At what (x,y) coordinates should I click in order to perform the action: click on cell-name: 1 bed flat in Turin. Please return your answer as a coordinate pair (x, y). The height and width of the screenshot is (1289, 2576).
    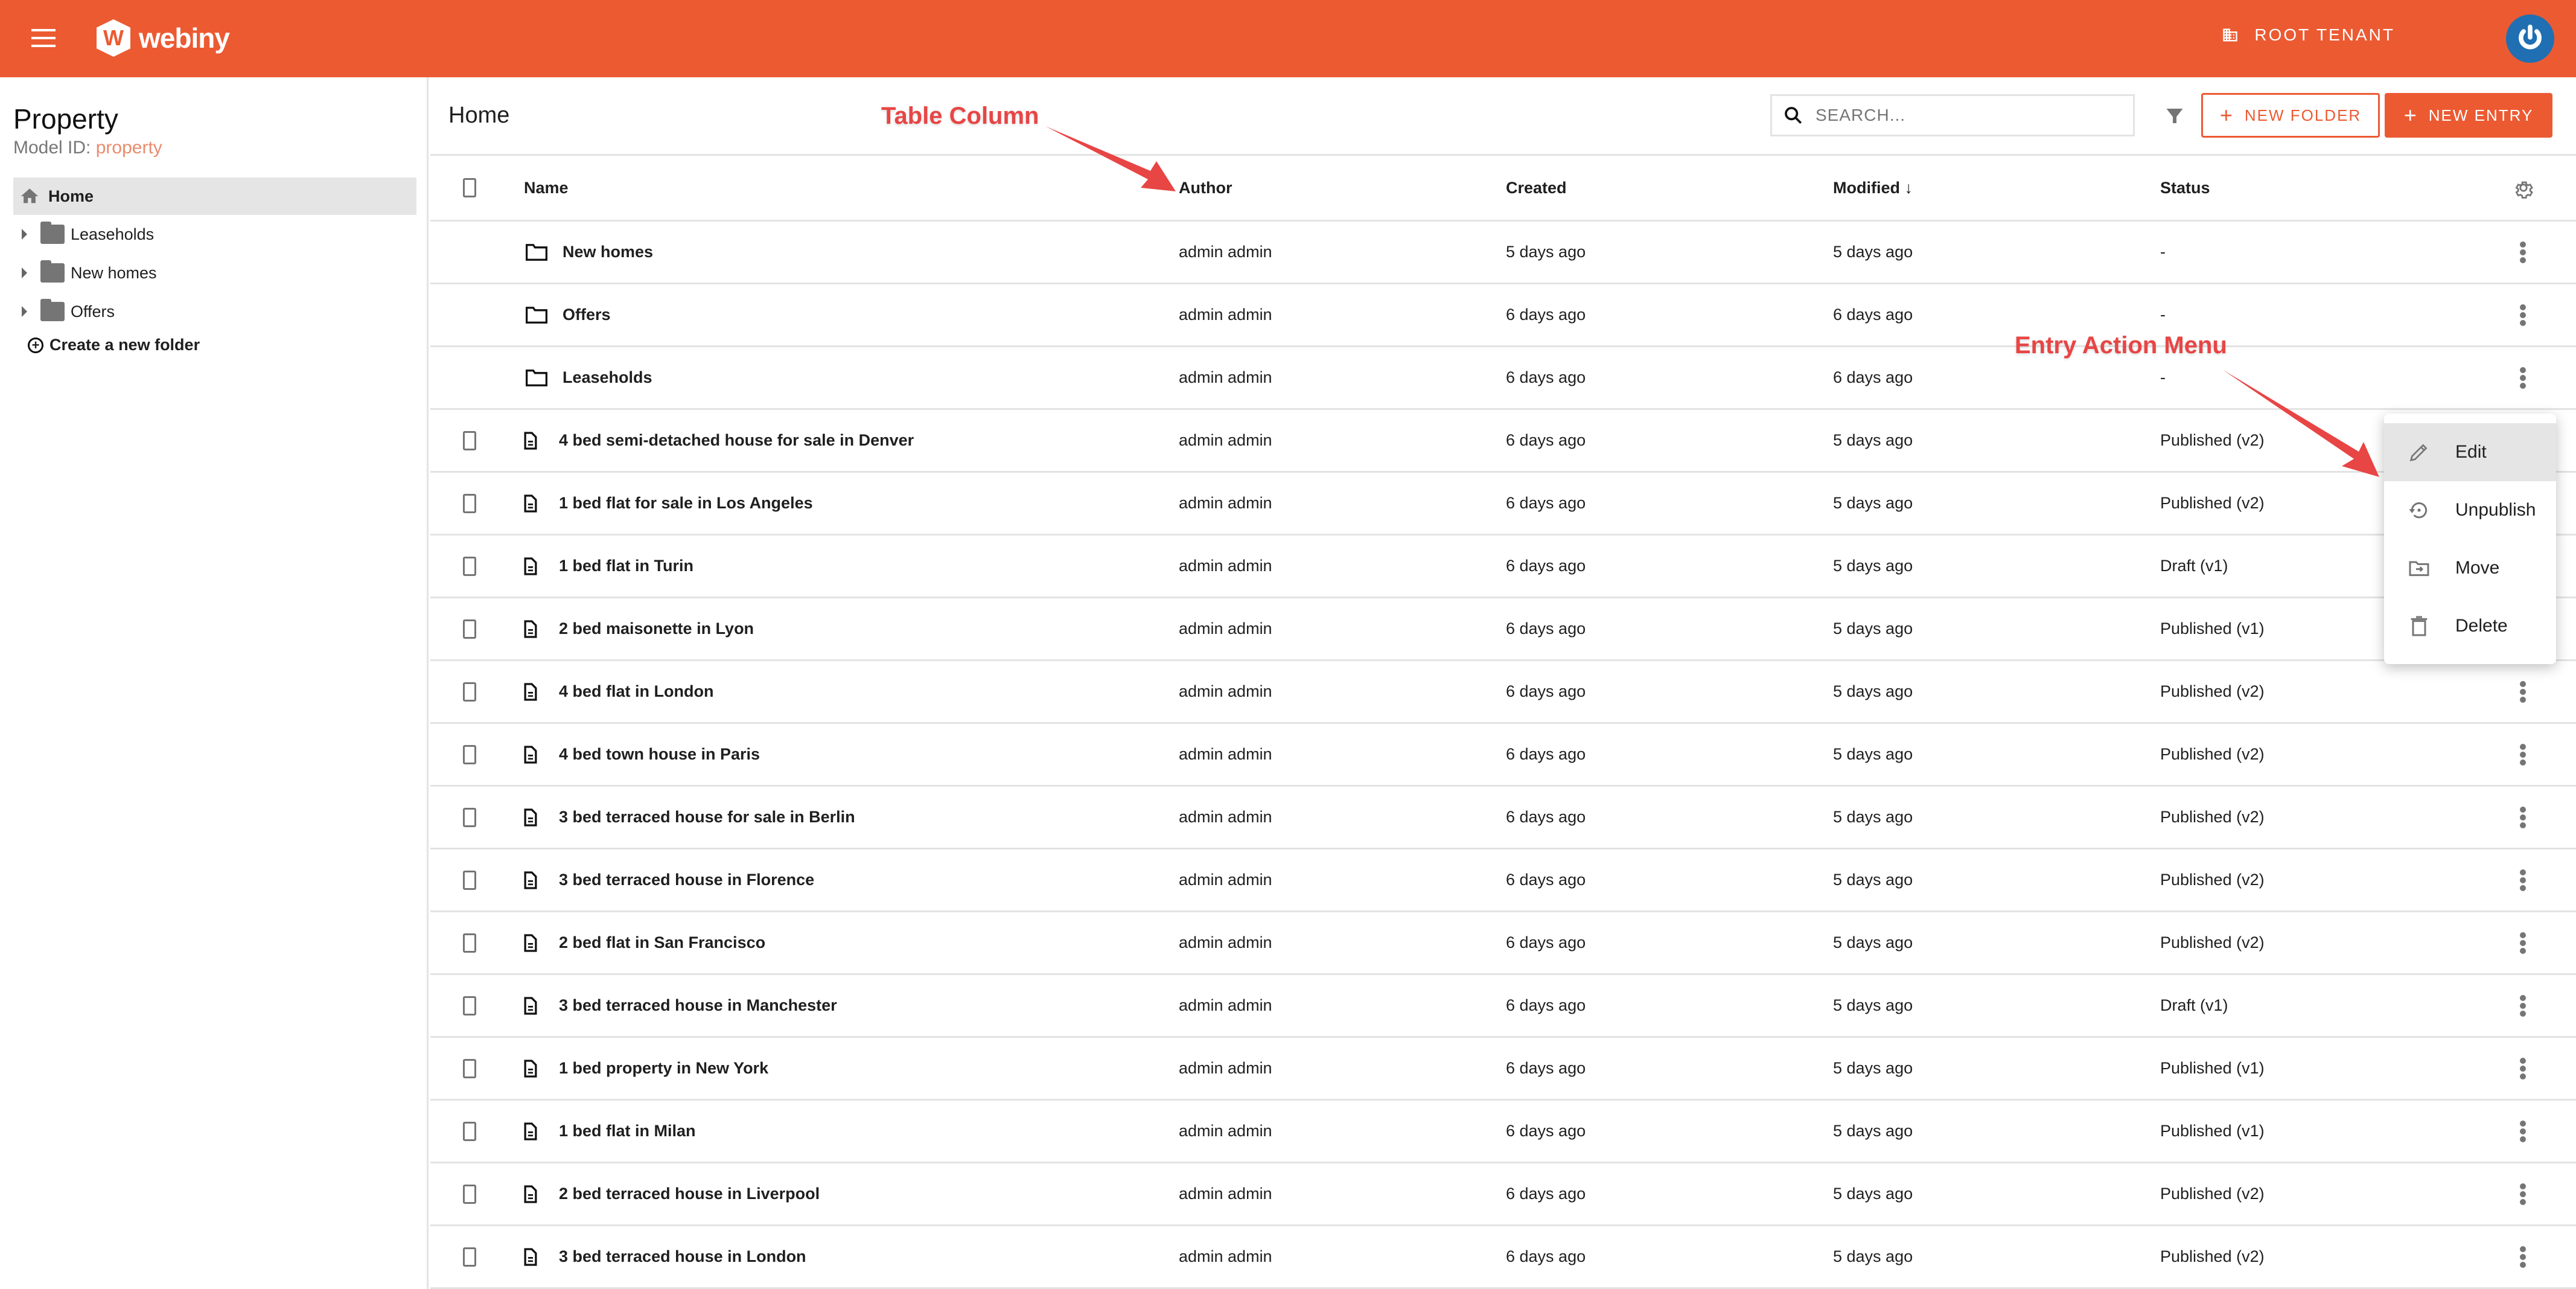
    Looking at the image, I should click on (608, 566).